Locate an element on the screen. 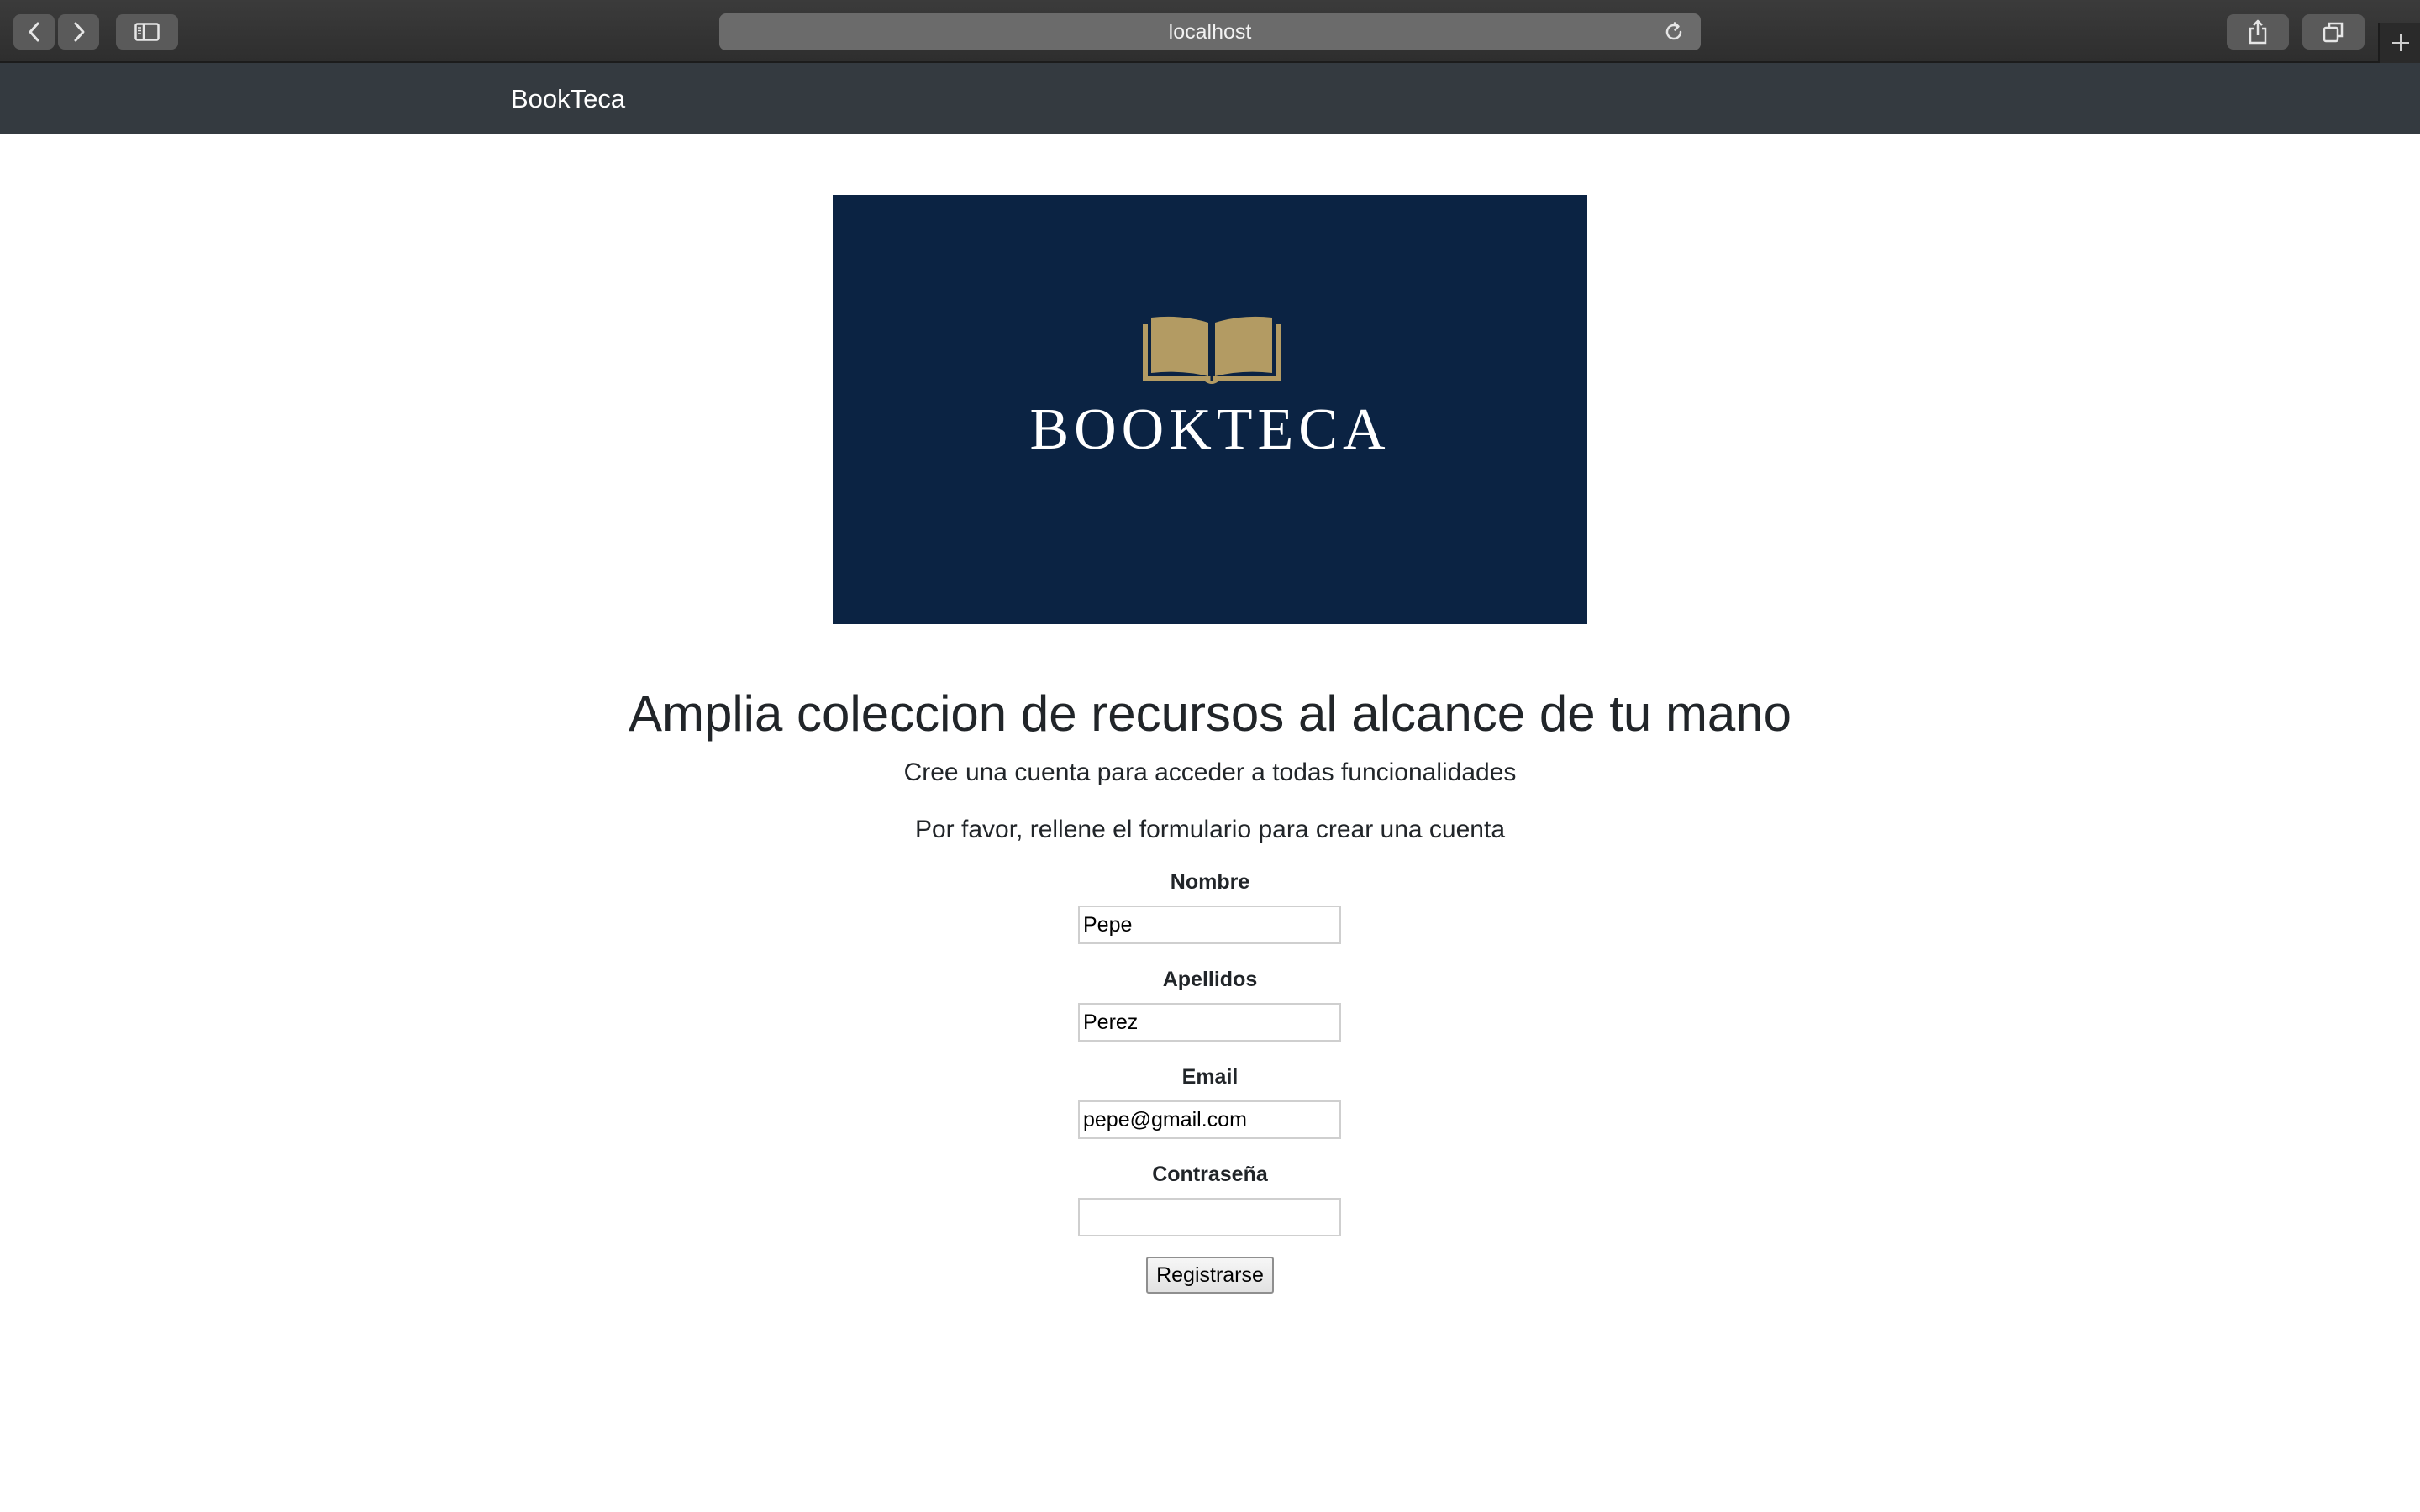 The width and height of the screenshot is (2420, 1512). navbar-brand-link: BookTeca is located at coordinates (568, 98).